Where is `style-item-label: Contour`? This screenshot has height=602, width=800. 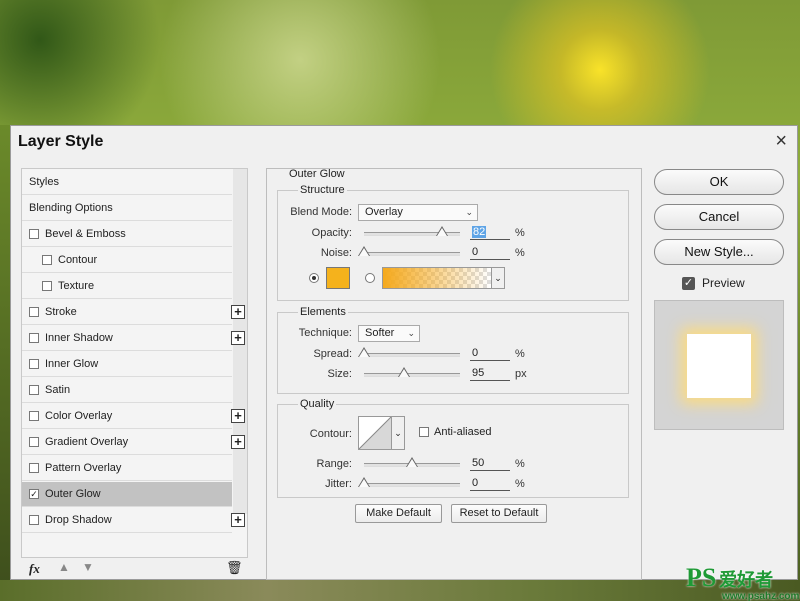 style-item-label: Contour is located at coordinates (78, 260).